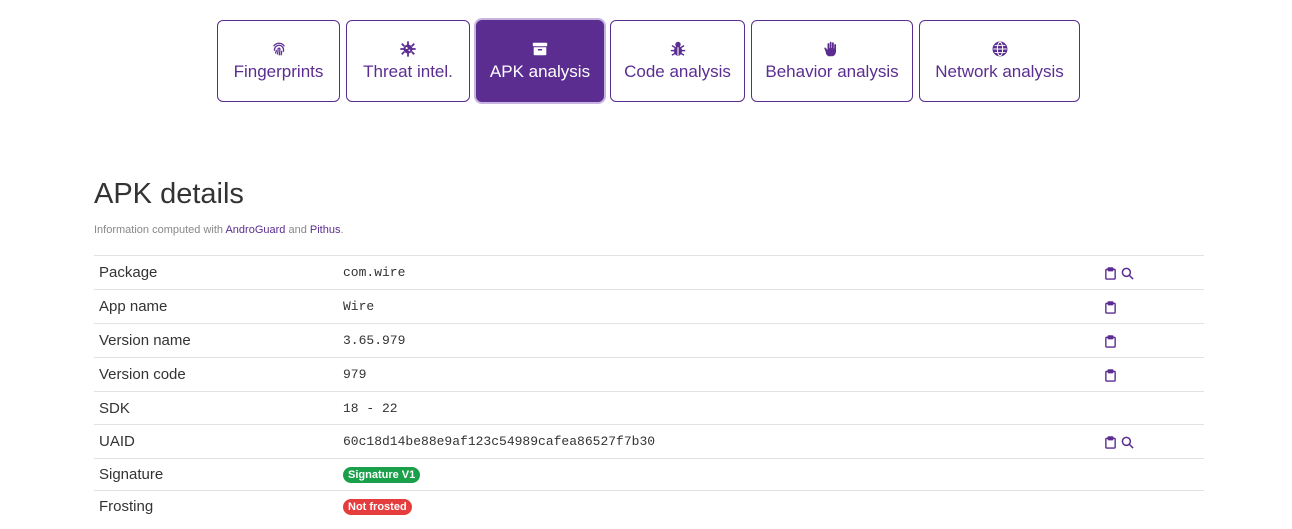  I want to click on table-row: App name Wire, so click(649, 306).